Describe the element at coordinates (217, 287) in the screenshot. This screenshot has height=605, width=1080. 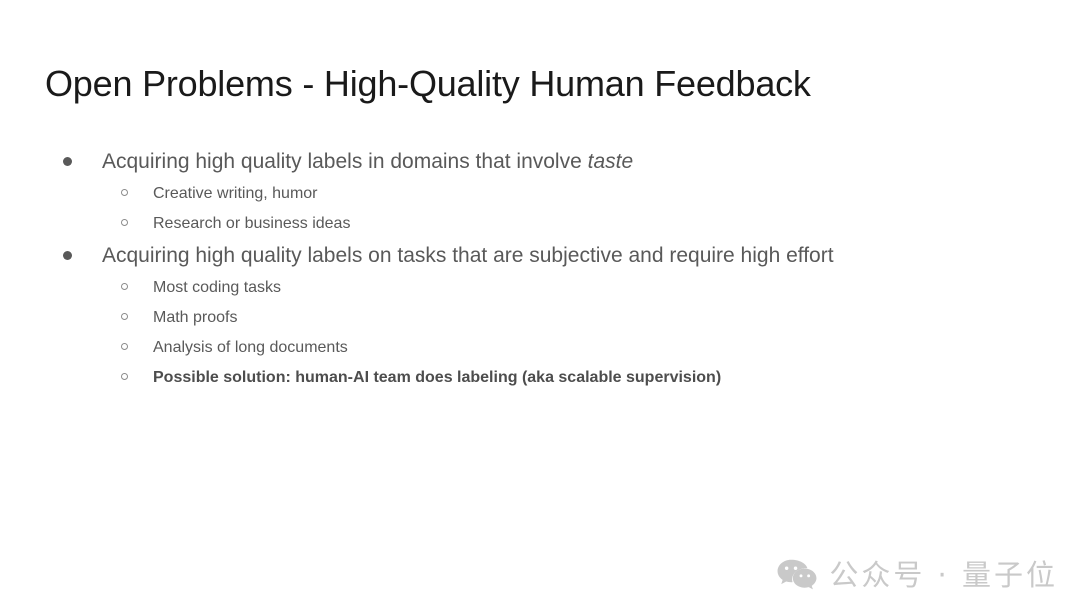
I see `list-item-label: Most coding tasks` at that location.